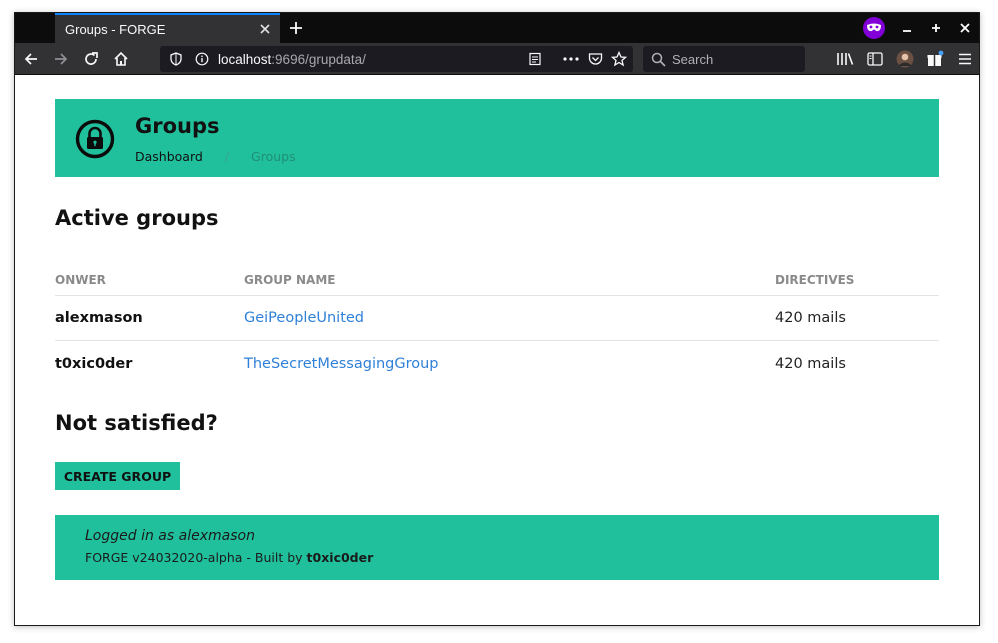 This screenshot has width=998, height=643. I want to click on url-host: localhost, so click(245, 59).